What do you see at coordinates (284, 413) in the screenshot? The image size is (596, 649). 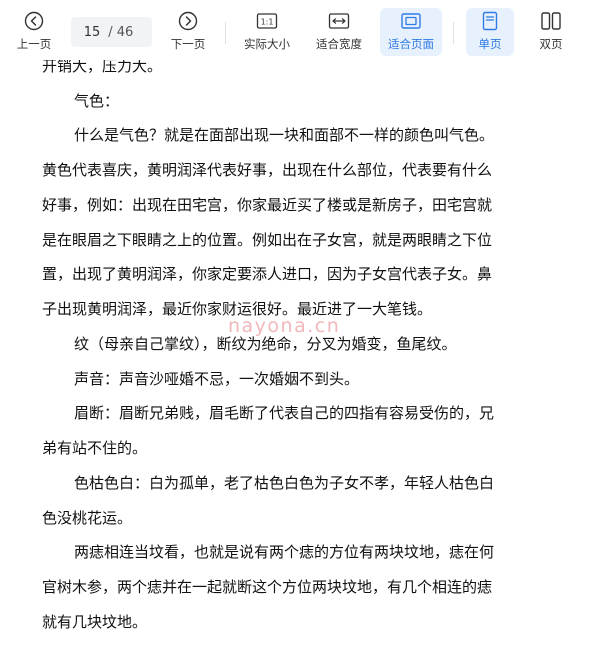 I see `text-line: 眉断：眉断兄弟贱，眉毛断了代表自己的四指有容易受伤的，兄` at bounding box center [284, 413].